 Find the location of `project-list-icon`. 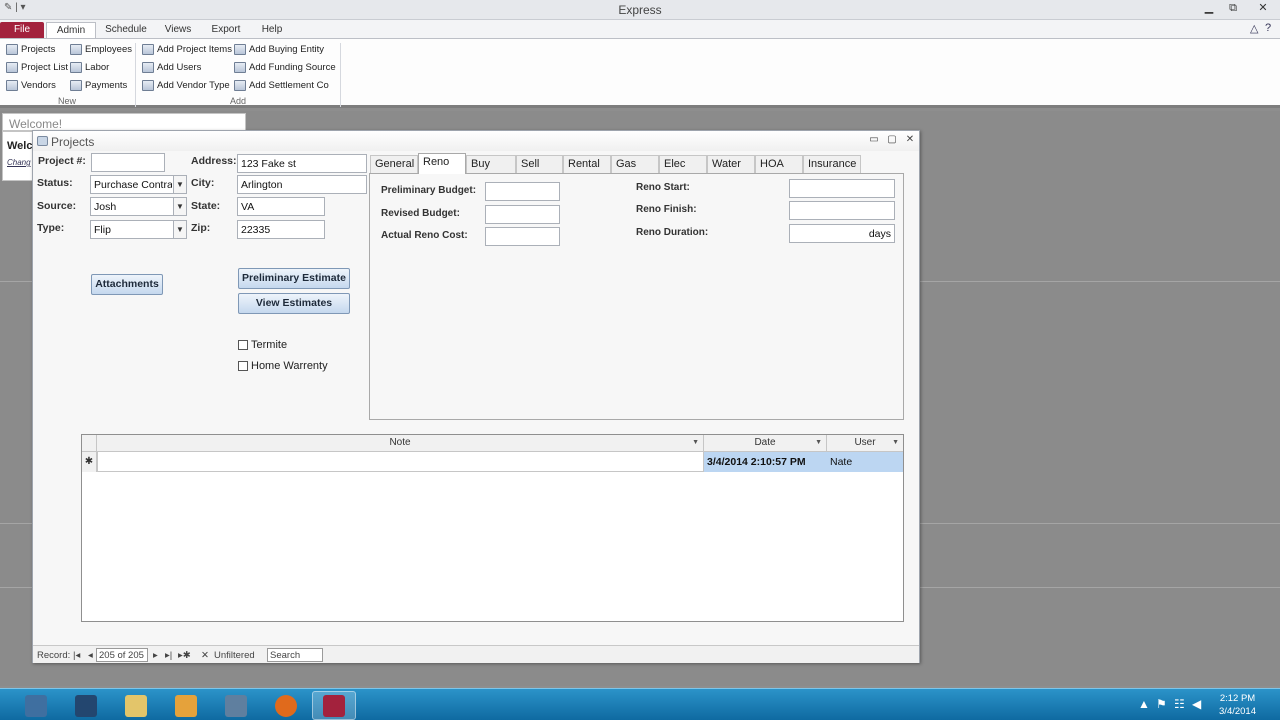

project-list-icon is located at coordinates (12, 67).